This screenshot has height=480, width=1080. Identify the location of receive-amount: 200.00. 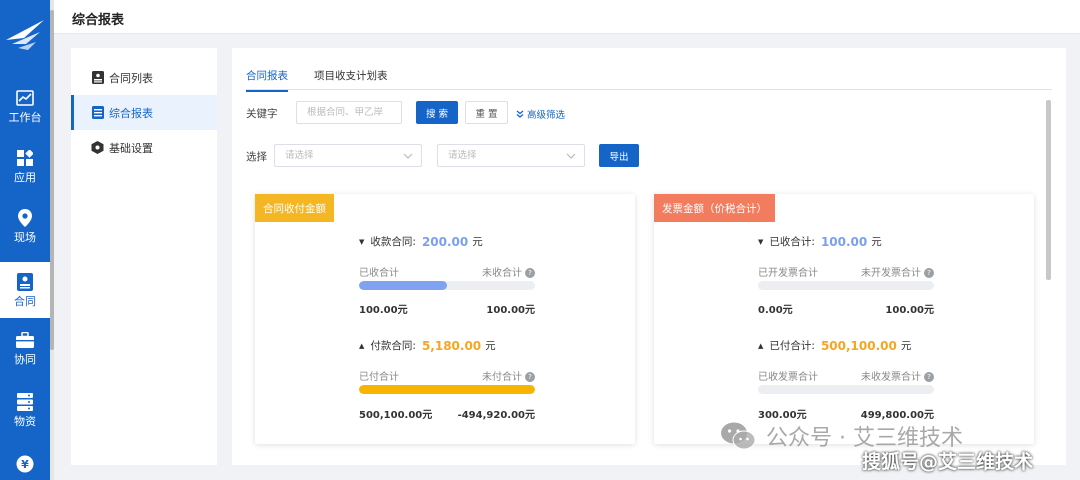
(445, 241).